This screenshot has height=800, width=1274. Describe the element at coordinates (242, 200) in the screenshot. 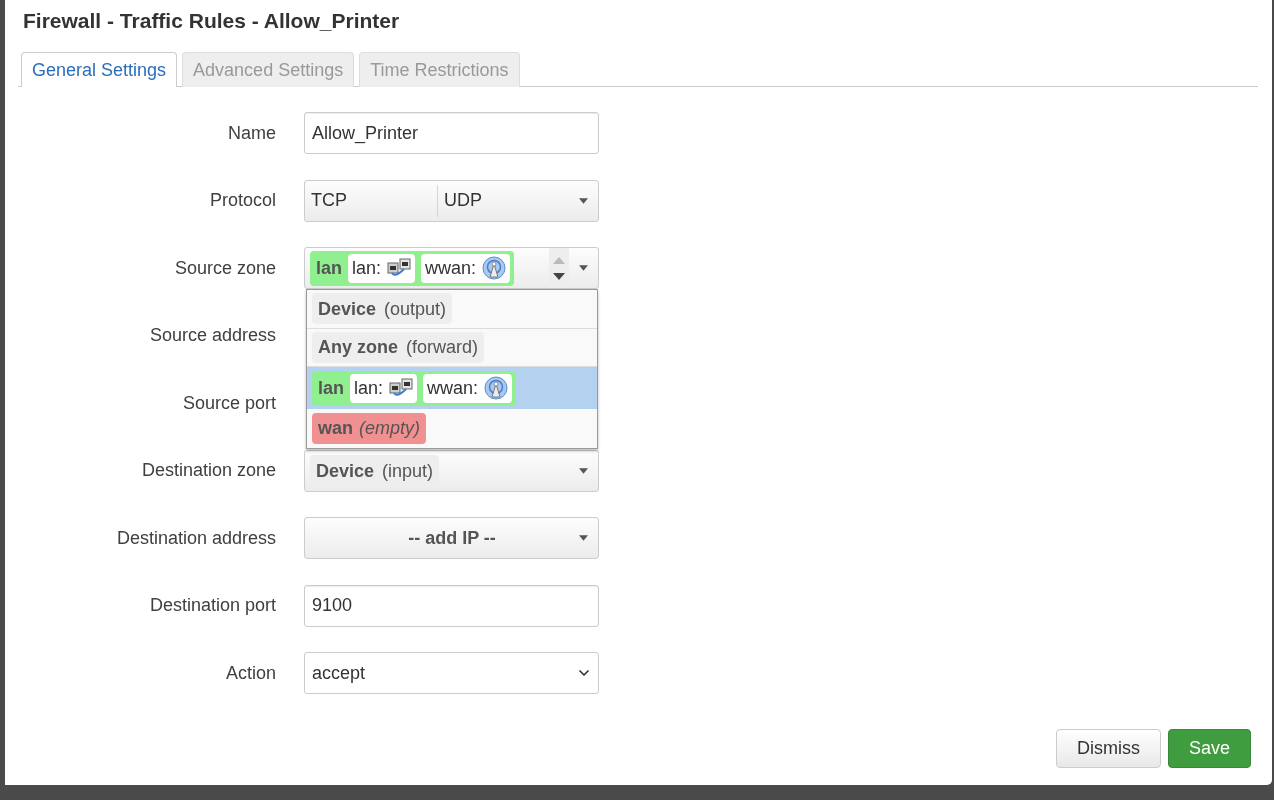

I see `field-label: Protocol` at that location.